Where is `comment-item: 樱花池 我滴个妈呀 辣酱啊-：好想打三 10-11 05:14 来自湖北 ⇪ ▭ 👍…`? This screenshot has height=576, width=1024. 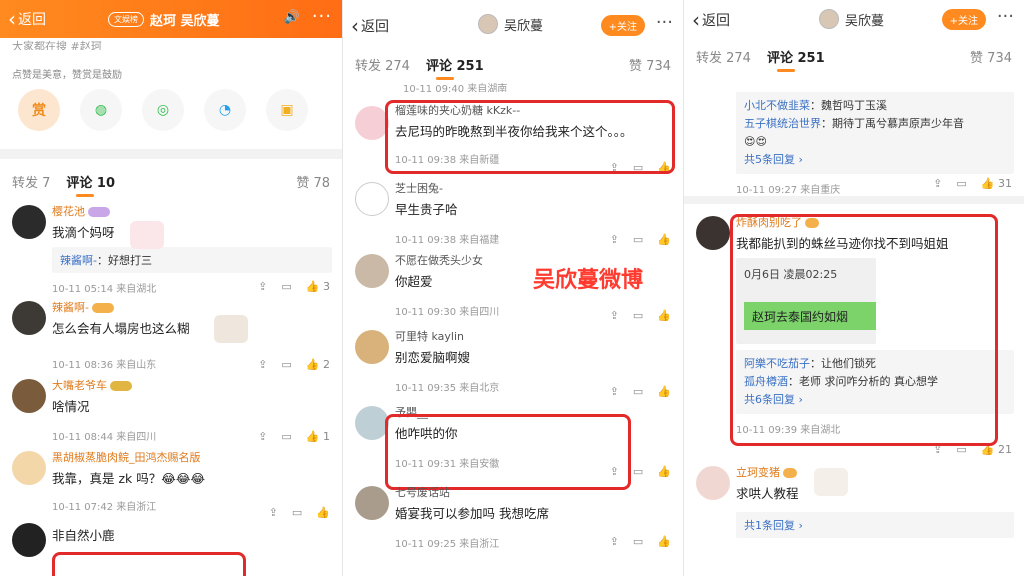
comment-item: 樱花池 我滴个妈呀 辣酱啊-：好想打三 10-11 05:14 来自湖北 ⇪ ▭ 👍… is located at coordinates (171, 246).